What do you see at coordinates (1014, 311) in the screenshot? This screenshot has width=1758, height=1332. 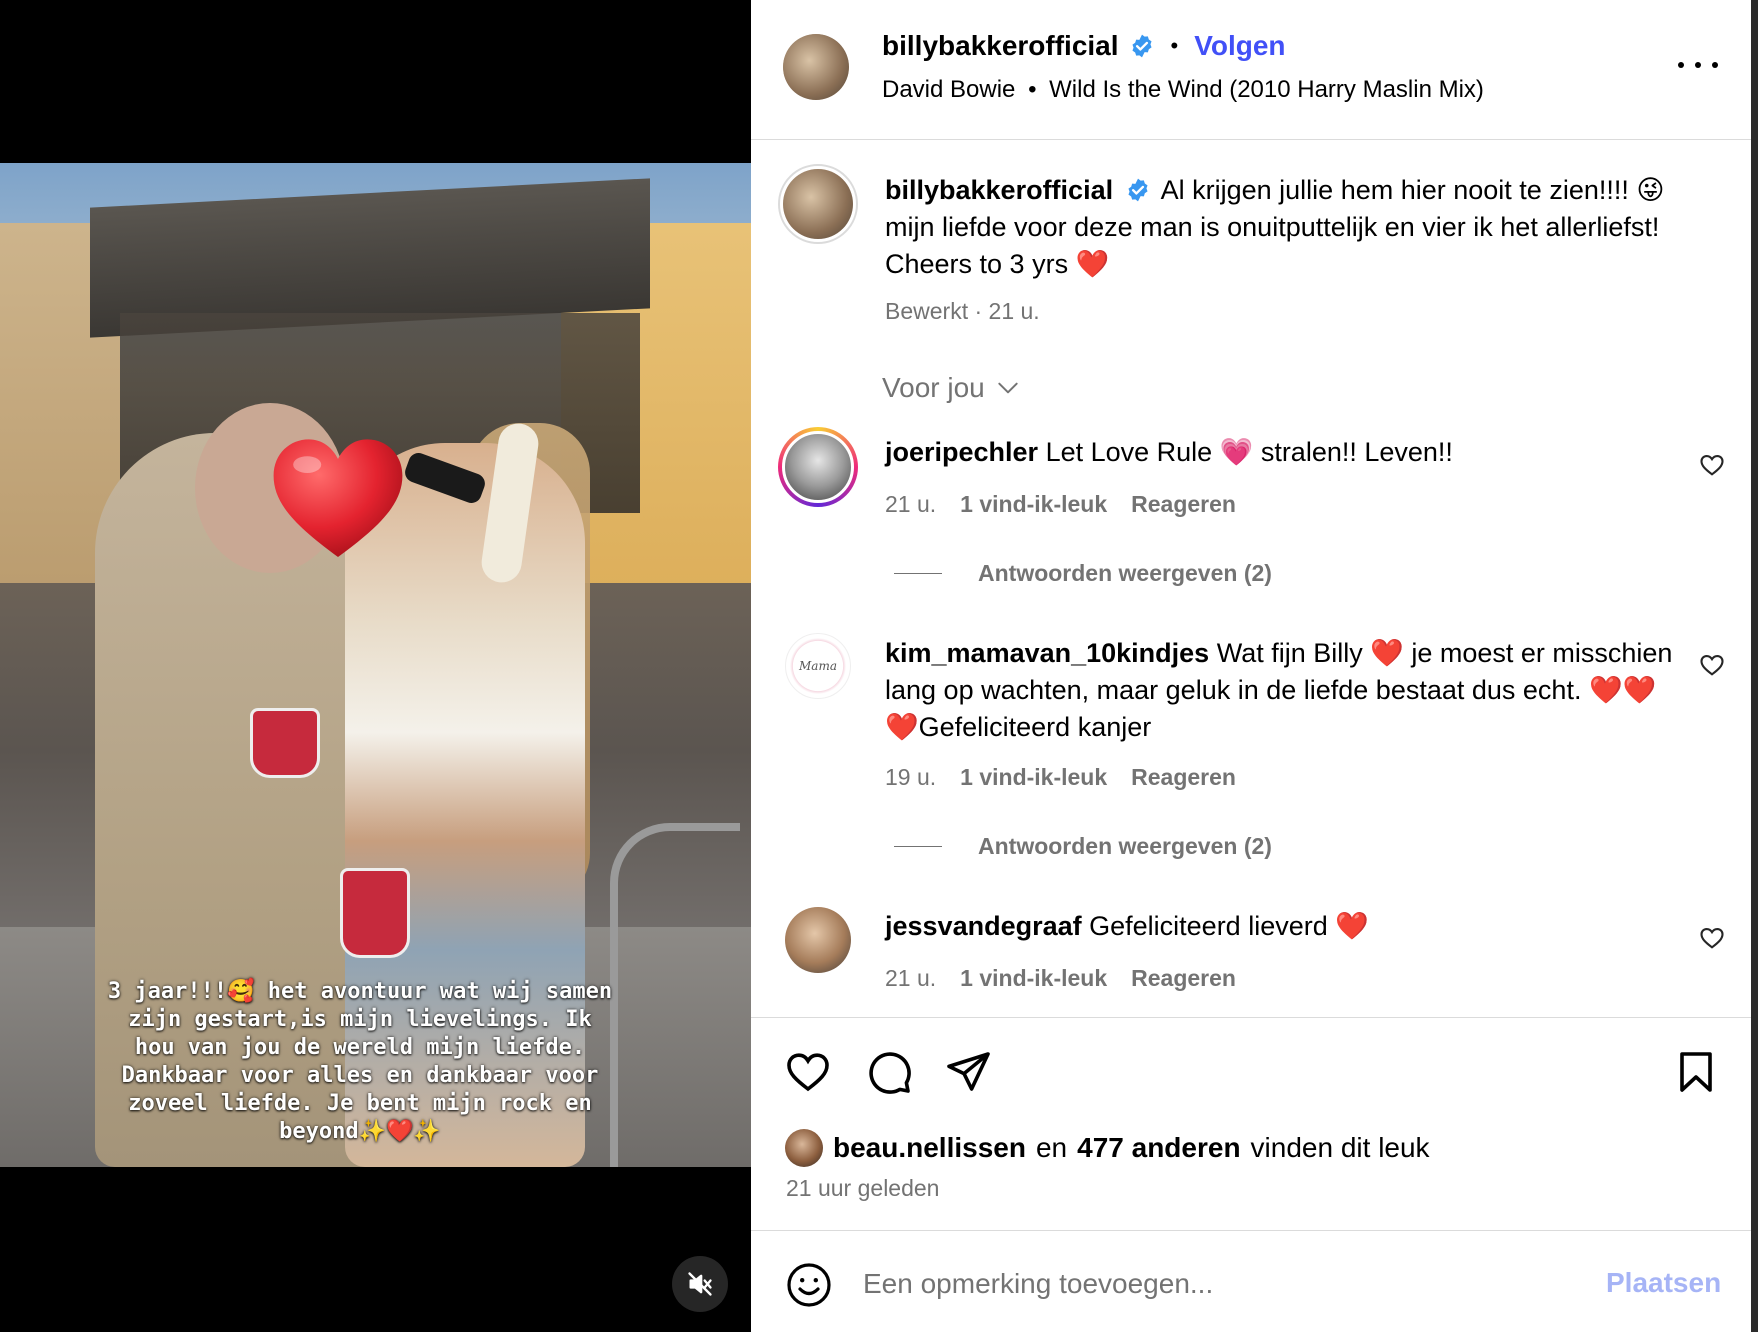 I see `caption-time: 21 u.` at bounding box center [1014, 311].